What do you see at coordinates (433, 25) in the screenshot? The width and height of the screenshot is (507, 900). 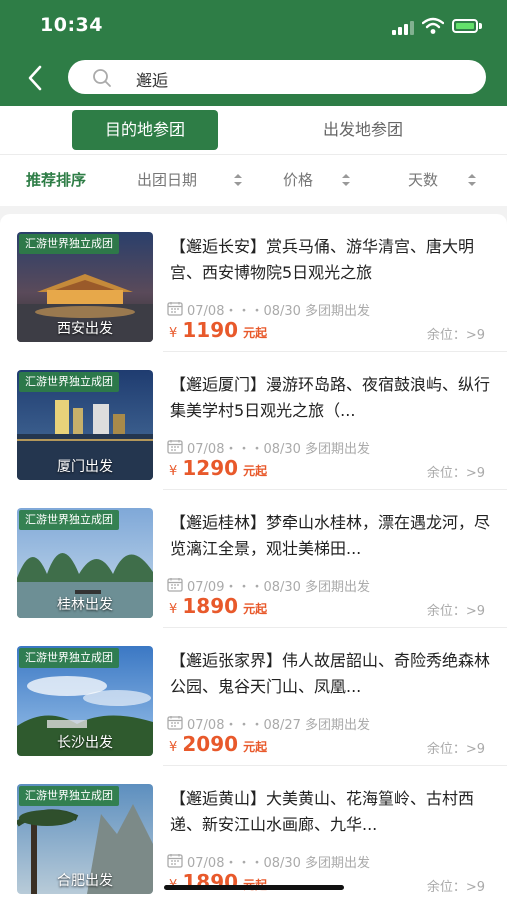 I see `wifi-icon` at bounding box center [433, 25].